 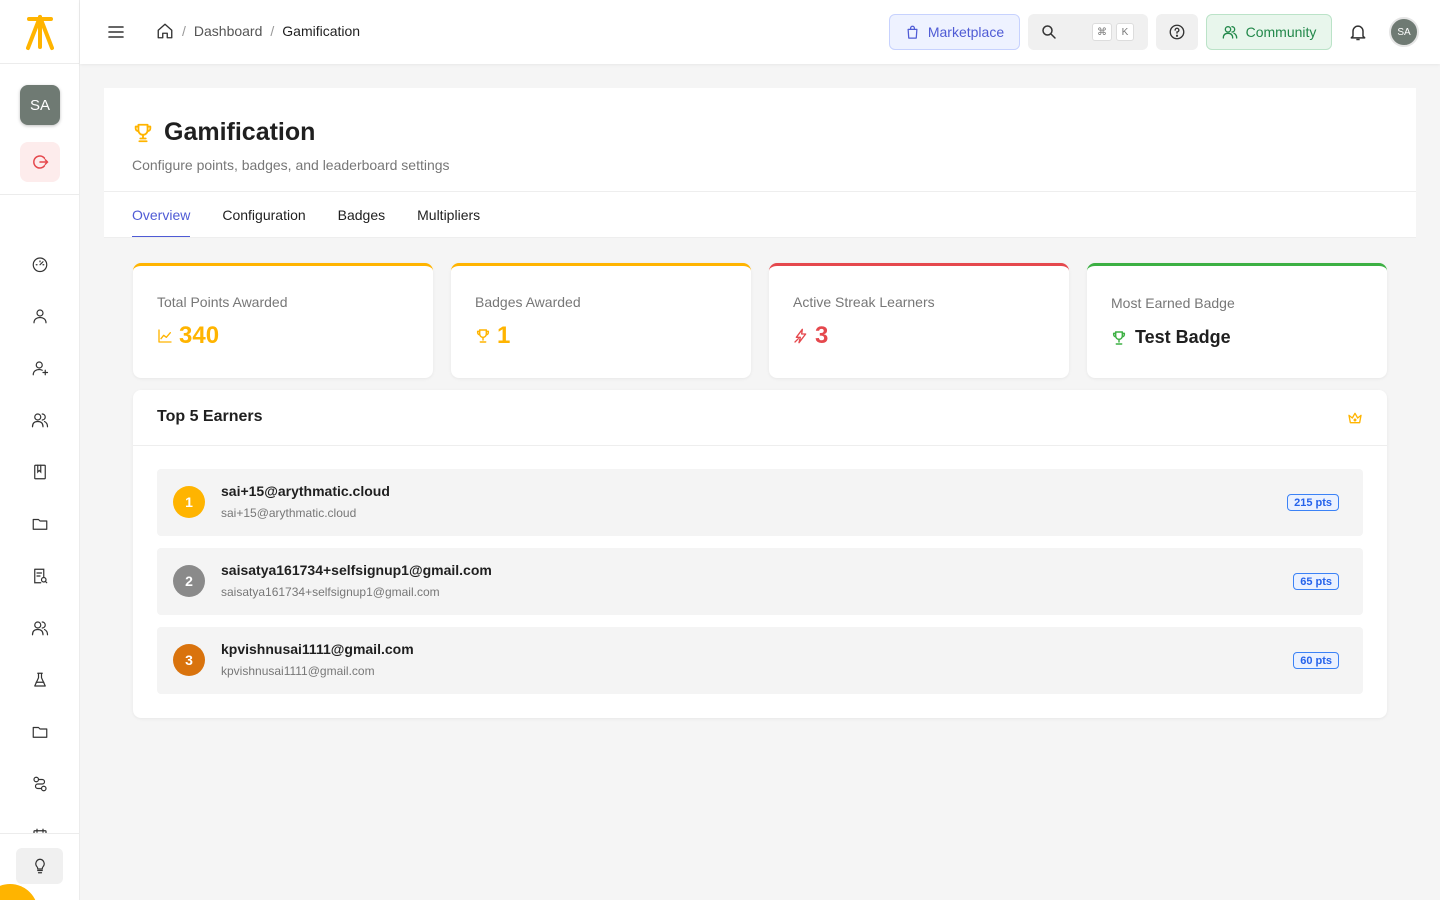 I want to click on app-logo, so click(x=39, y=32).